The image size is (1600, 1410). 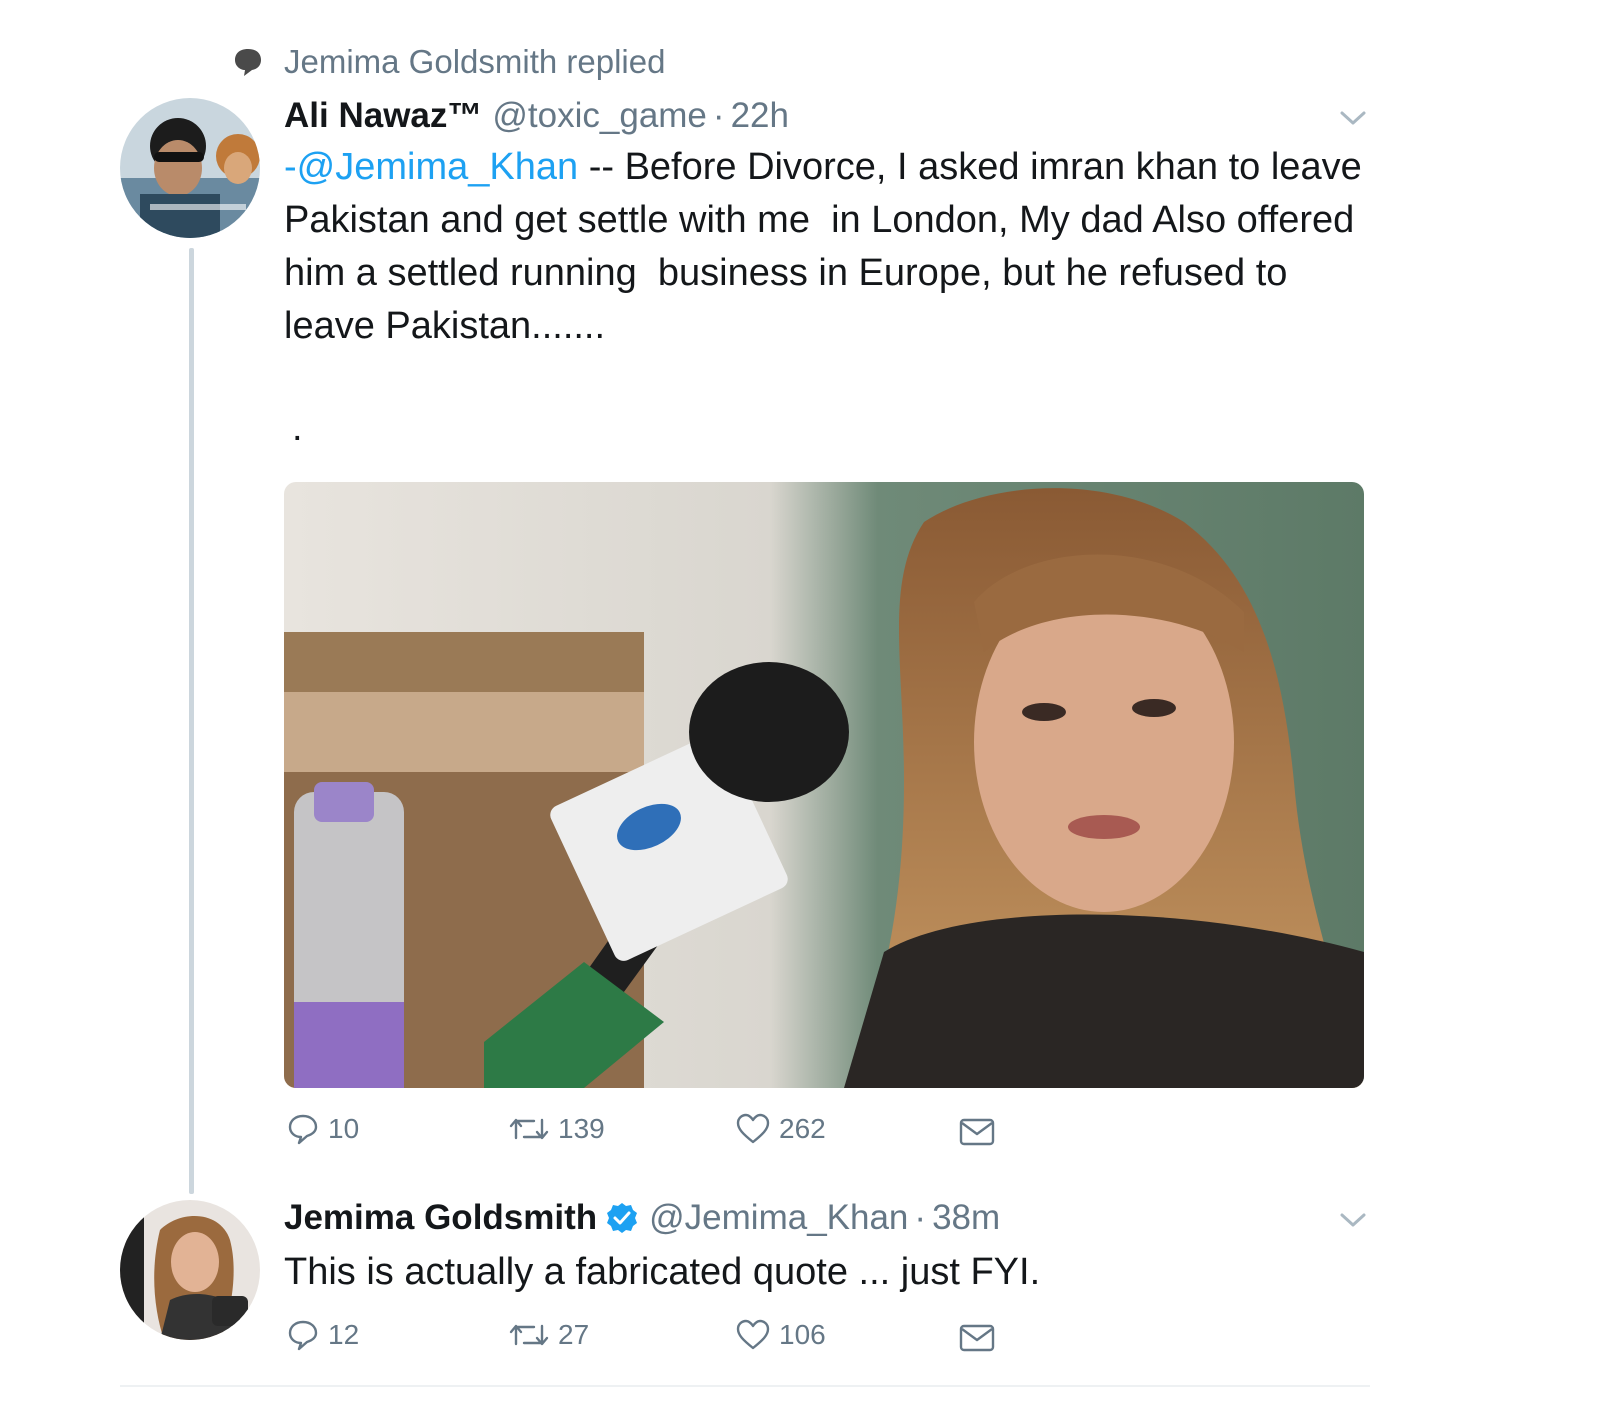 I want to click on reply-count: 10, so click(x=344, y=1128).